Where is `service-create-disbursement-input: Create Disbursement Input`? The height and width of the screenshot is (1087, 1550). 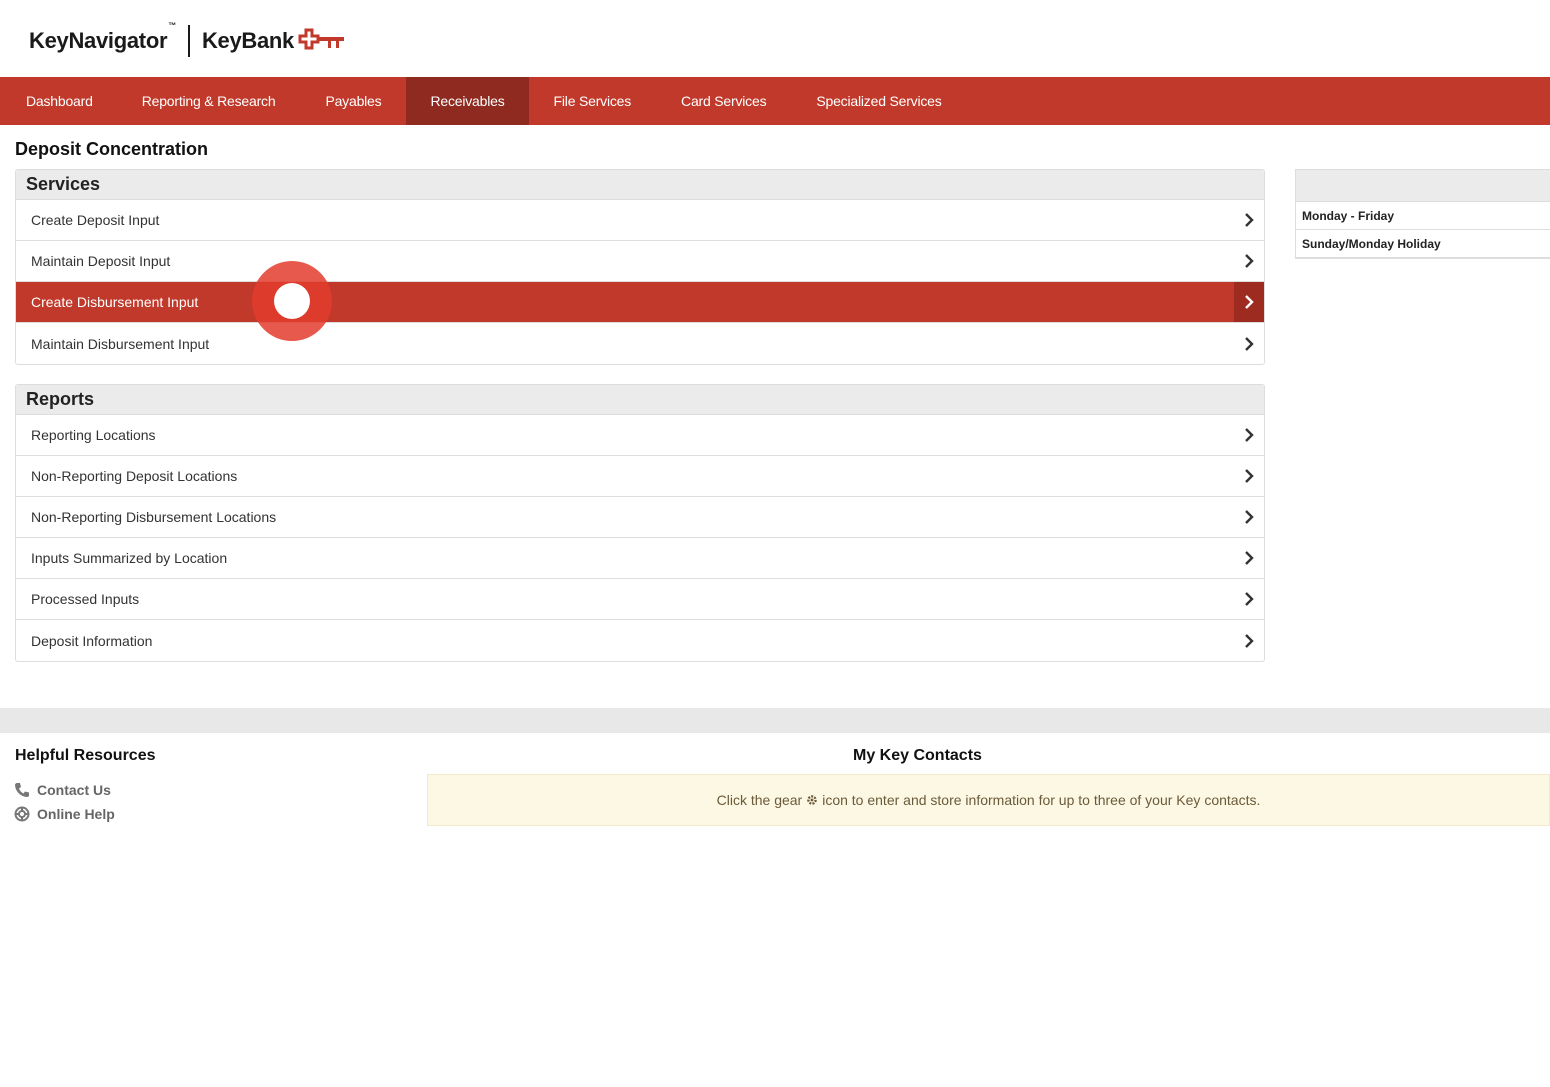
service-create-disbursement-input: Create Disbursement Input is located at coordinates (640, 302).